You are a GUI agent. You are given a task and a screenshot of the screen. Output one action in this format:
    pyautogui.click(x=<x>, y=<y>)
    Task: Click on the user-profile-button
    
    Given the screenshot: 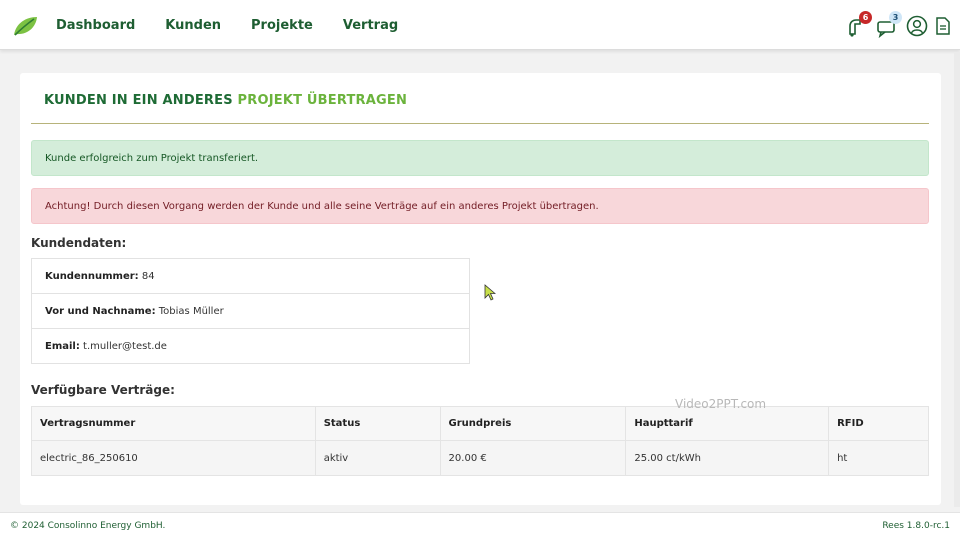 What is the action you would take?
    pyautogui.click(x=918, y=27)
    